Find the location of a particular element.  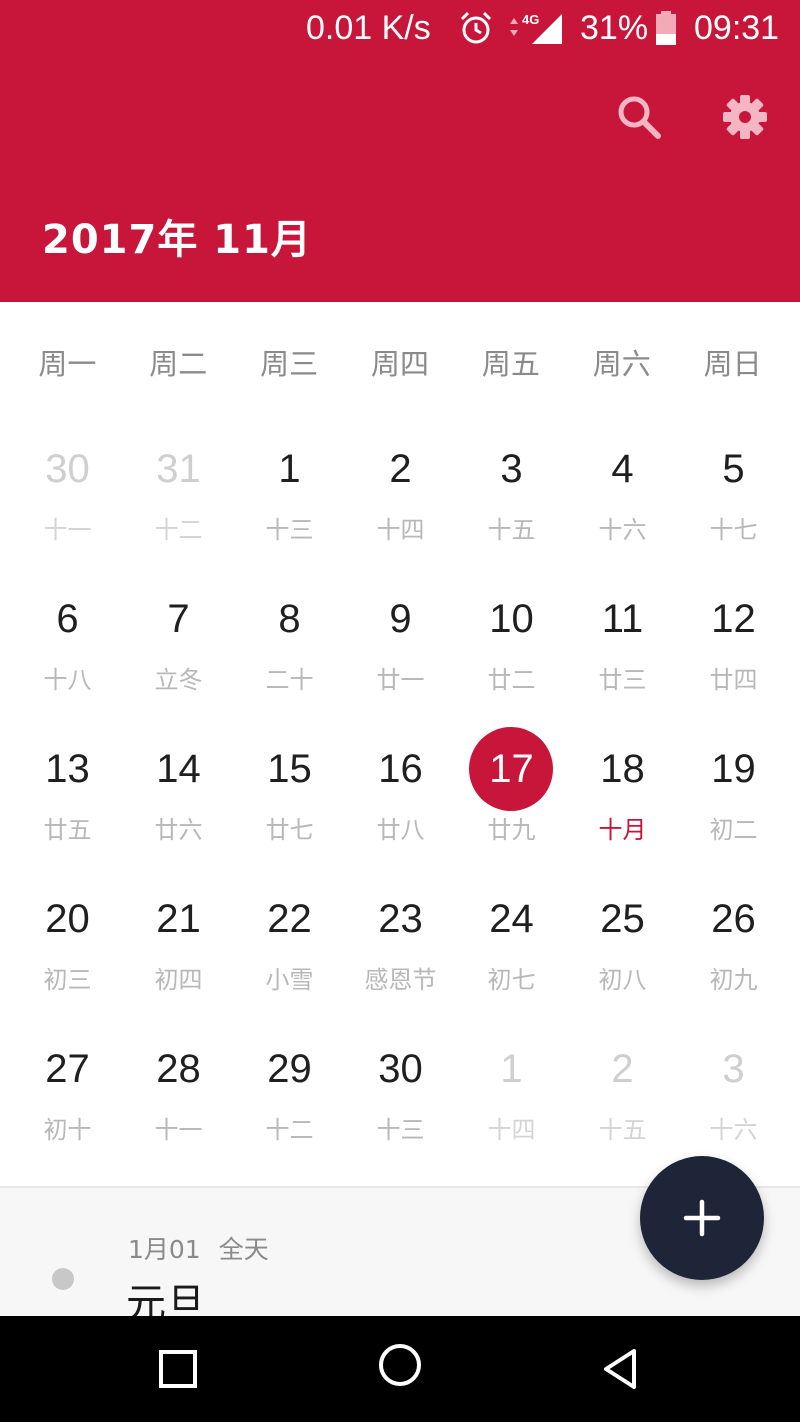

lunar-date: 十八 is located at coordinates (67, 680).